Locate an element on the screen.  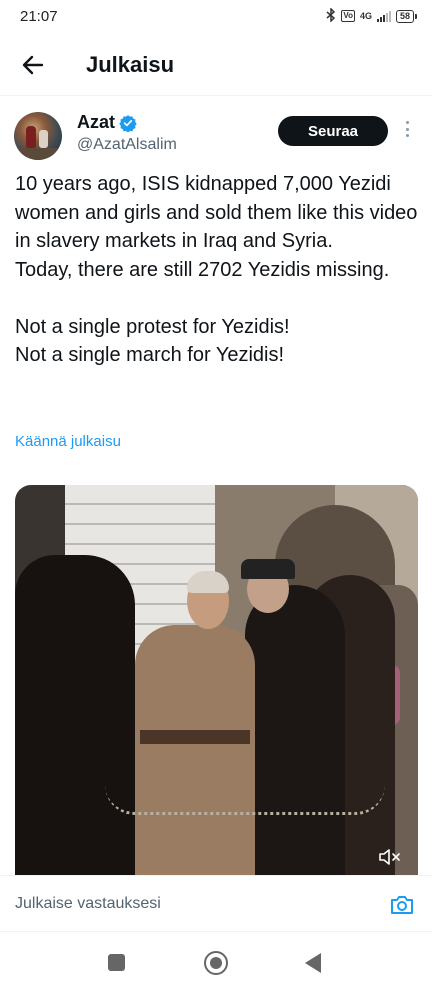
follow-button: Seuraa is located at coordinates (333, 131).